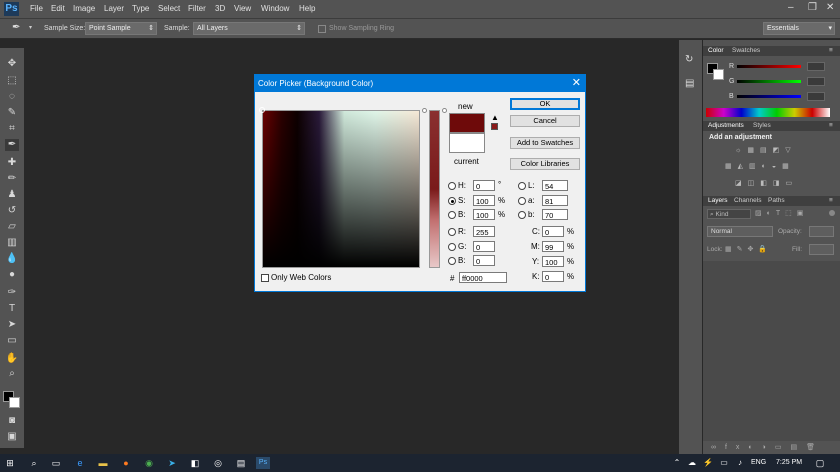 The height and width of the screenshot is (472, 840). I want to click on s-radio, so click(452, 201).